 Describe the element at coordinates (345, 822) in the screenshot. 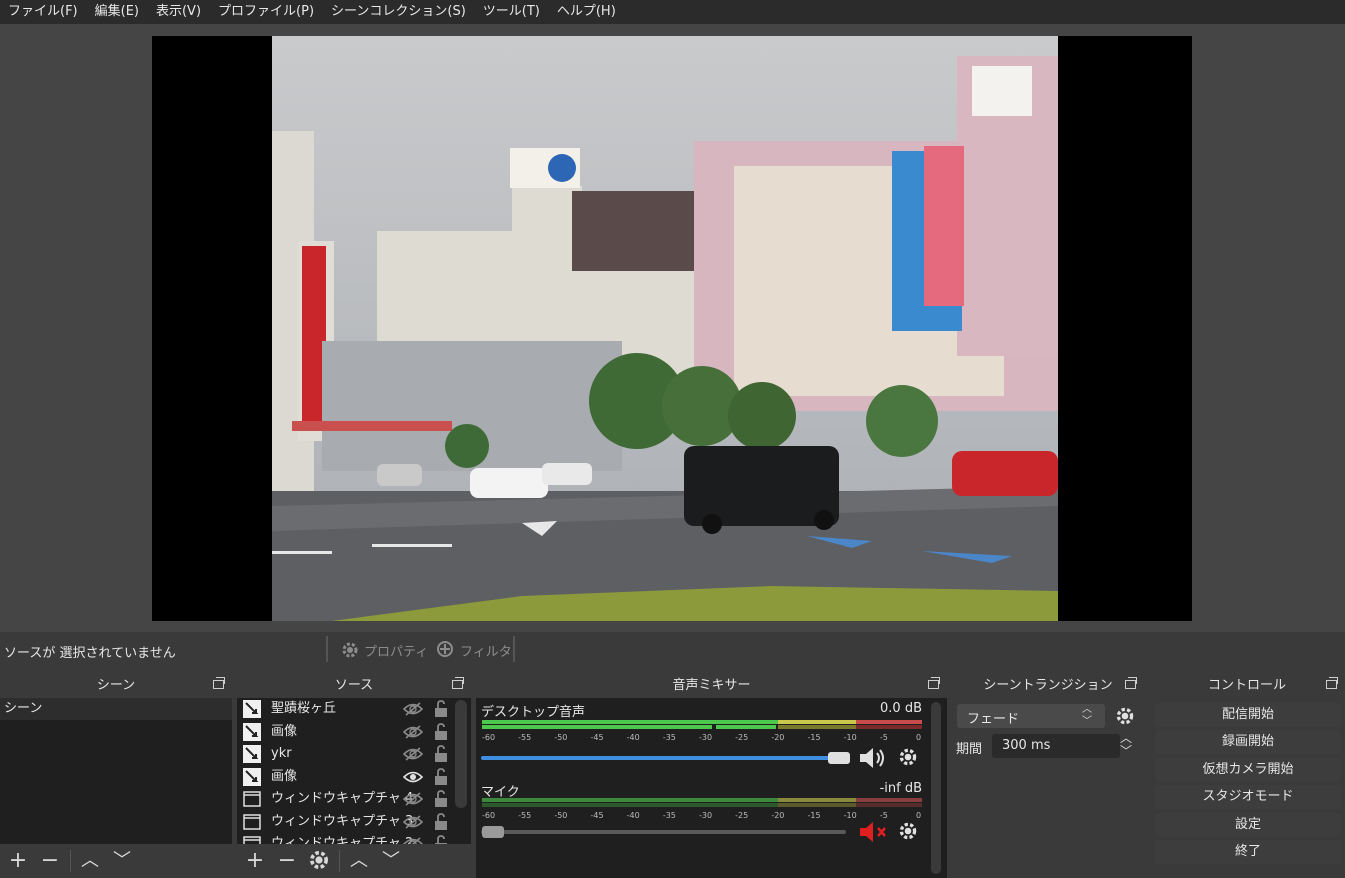

I see `source-item: ウィンドウキャプチャ 3` at that location.